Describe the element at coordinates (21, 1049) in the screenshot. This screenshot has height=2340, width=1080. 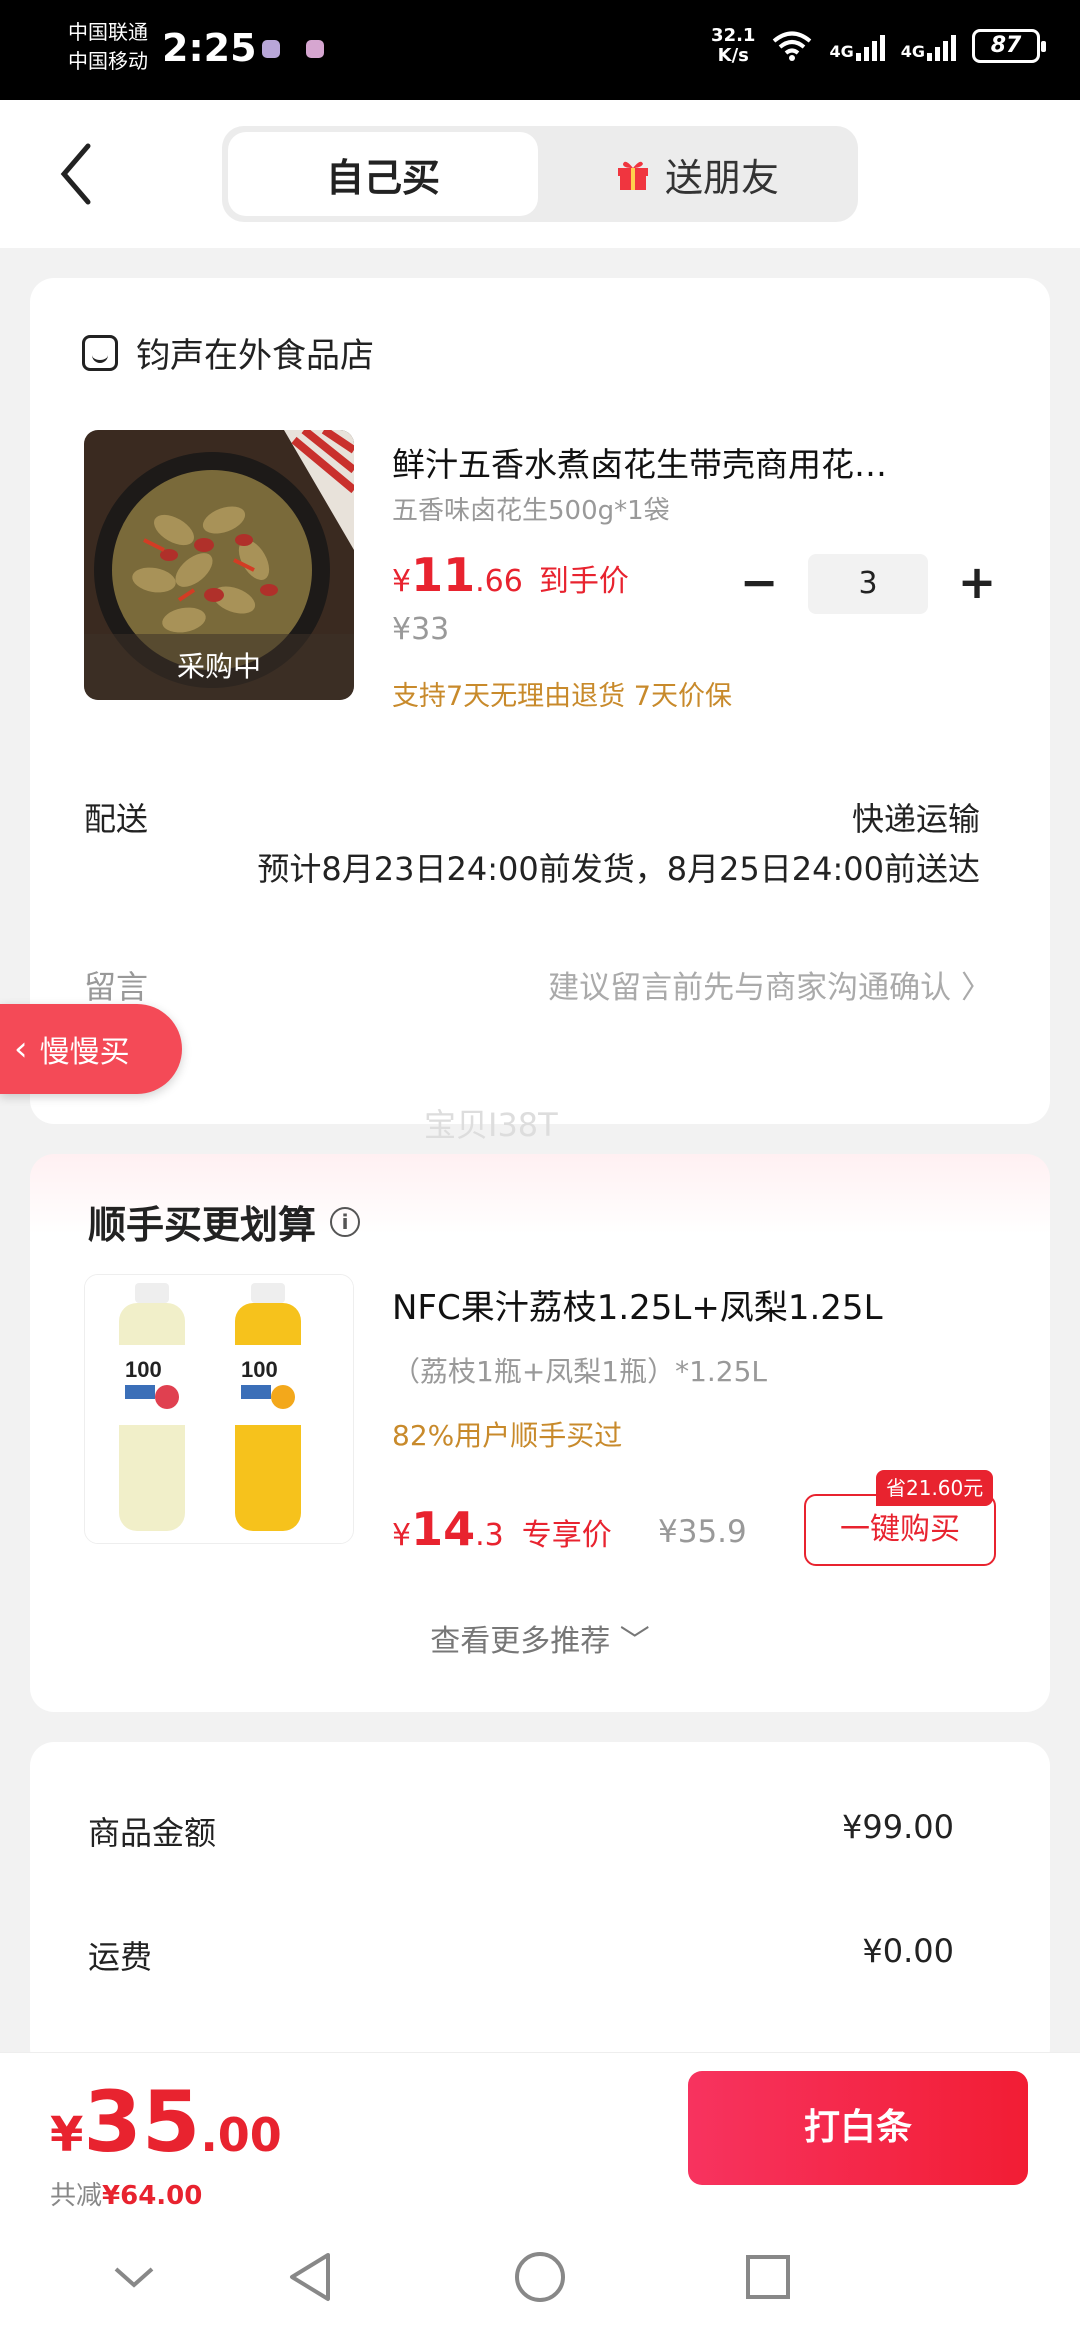
I see `chevron-left-icon: ‹` at that location.